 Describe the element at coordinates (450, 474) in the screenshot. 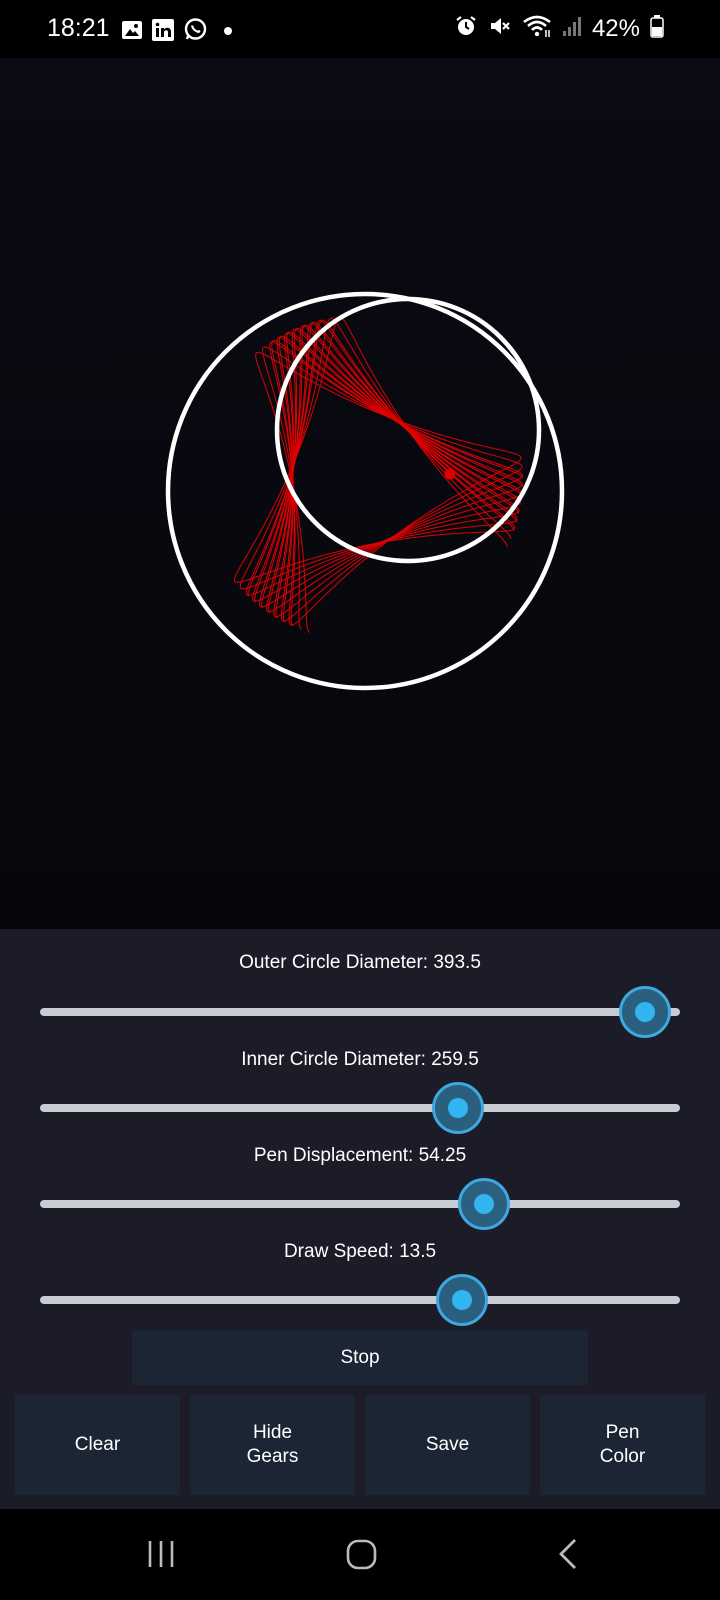

I see `pen-tip` at that location.